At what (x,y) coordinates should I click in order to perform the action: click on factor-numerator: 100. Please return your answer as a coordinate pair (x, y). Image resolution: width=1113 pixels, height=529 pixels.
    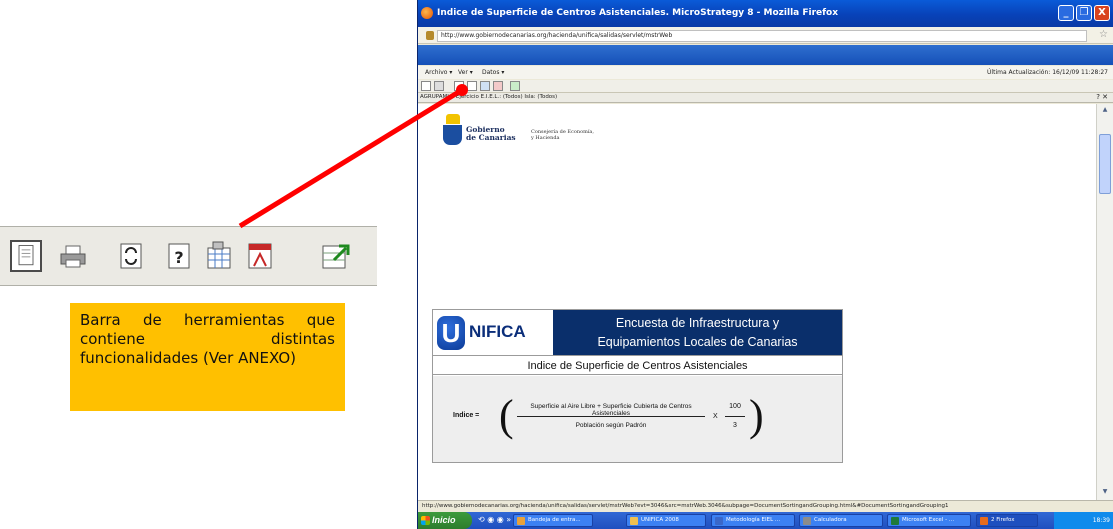
    Looking at the image, I should click on (735, 406).